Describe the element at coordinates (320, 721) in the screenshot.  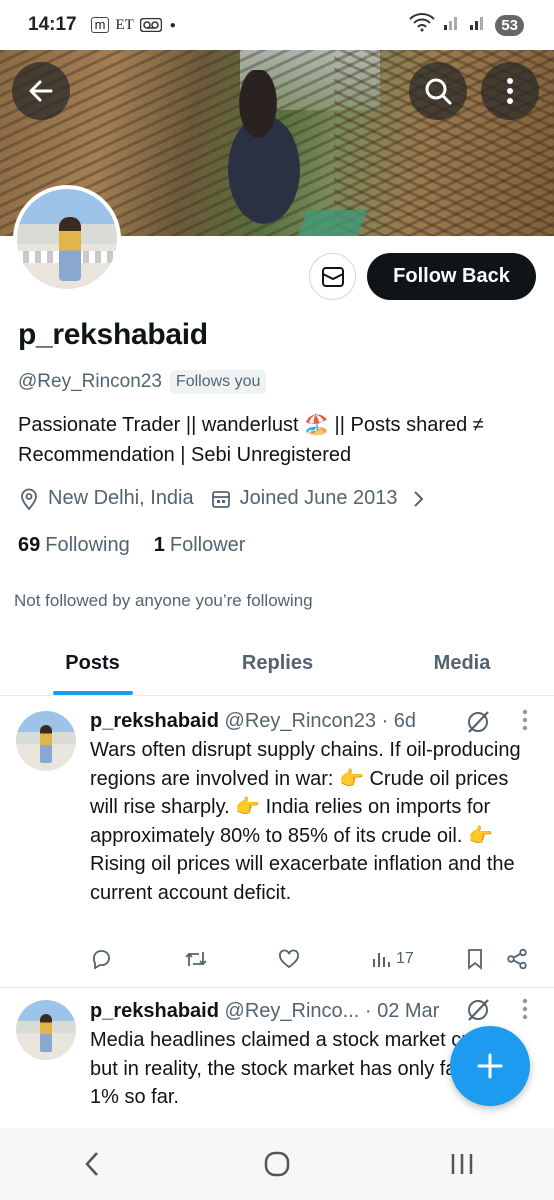
I see `post-handle-time: @Rey_Rincon23 · 6d` at that location.